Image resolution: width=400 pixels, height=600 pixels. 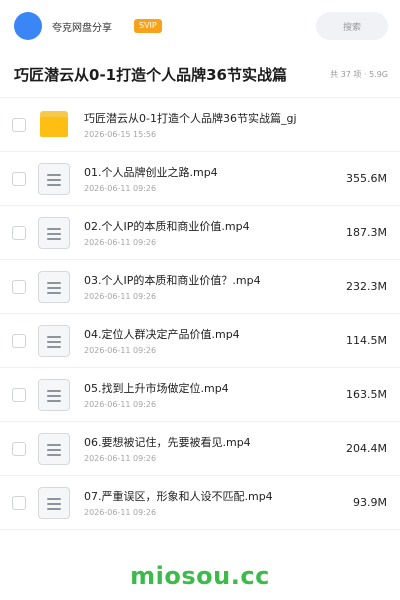 What do you see at coordinates (156, 388) in the screenshot?
I see `file-name: 05.找到上升市场做定位.mp4` at bounding box center [156, 388].